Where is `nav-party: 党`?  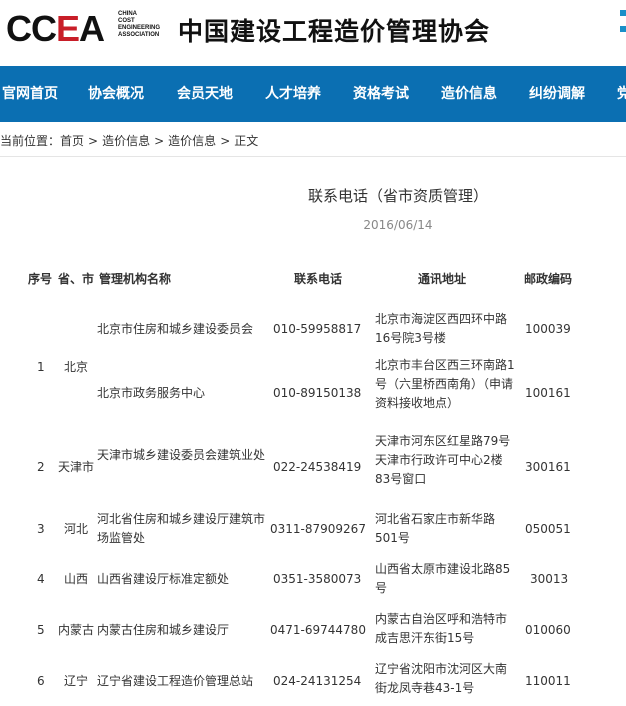 nav-party: 党 is located at coordinates (621, 94).